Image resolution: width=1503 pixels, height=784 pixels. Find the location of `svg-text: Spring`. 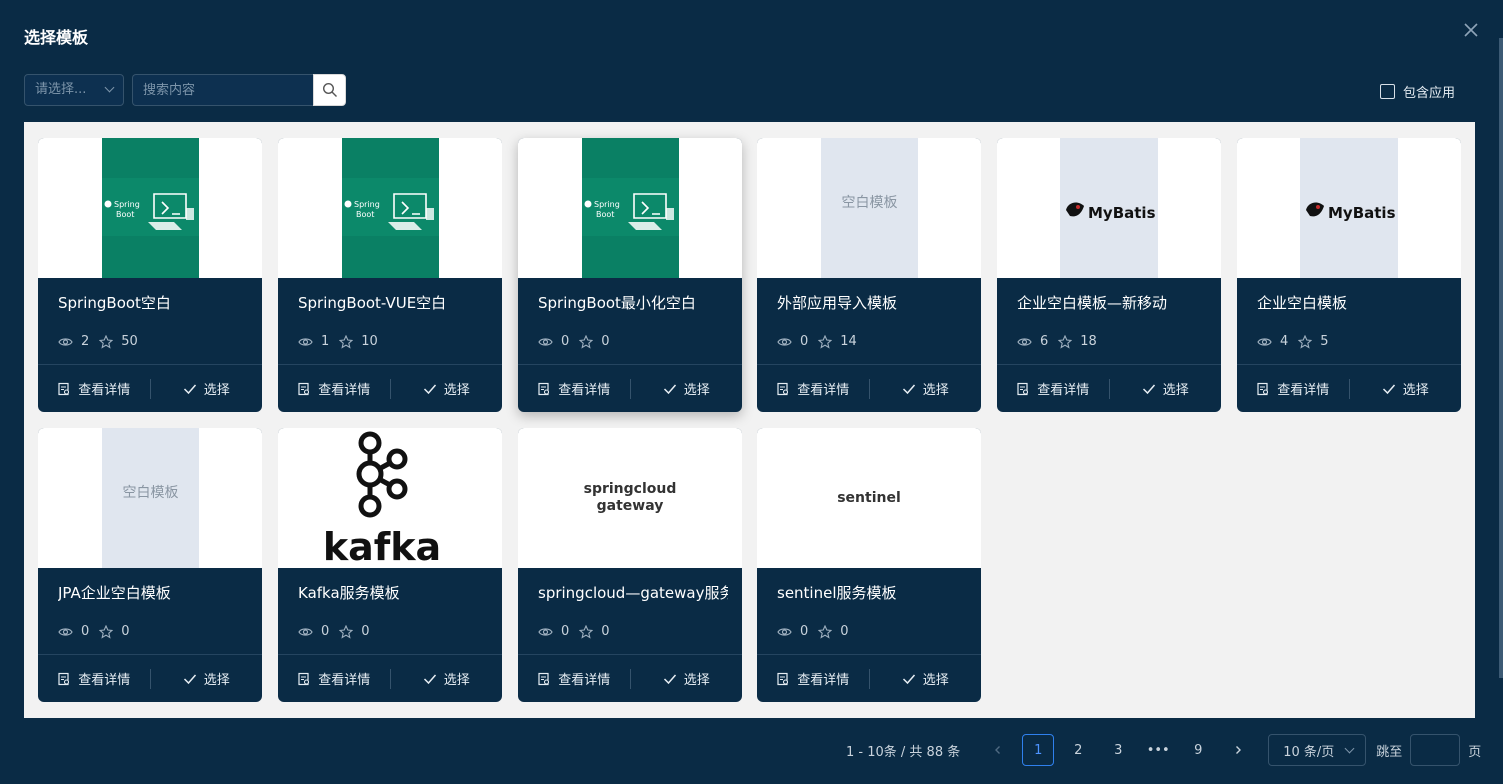

svg-text: Spring is located at coordinates (367, 204).